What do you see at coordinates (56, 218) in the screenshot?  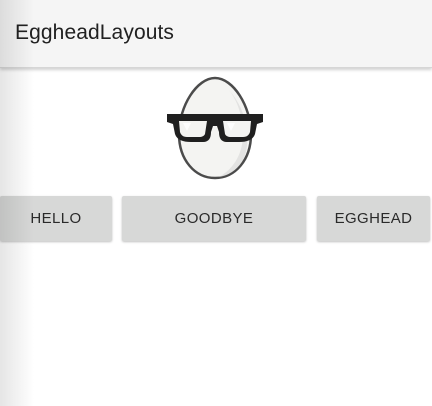 I see `hello-button: HELLO` at bounding box center [56, 218].